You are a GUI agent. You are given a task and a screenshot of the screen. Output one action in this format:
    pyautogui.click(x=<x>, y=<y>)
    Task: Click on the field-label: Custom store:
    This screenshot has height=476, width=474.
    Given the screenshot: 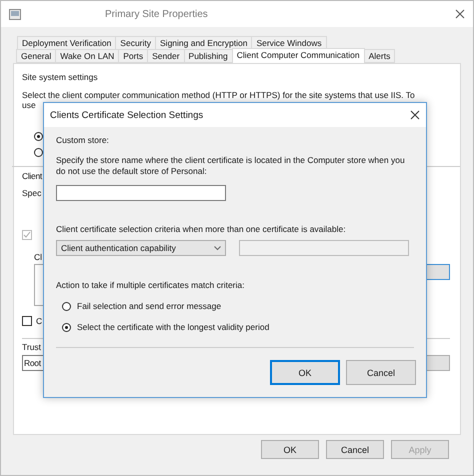 What is the action you would take?
    pyautogui.click(x=82, y=140)
    